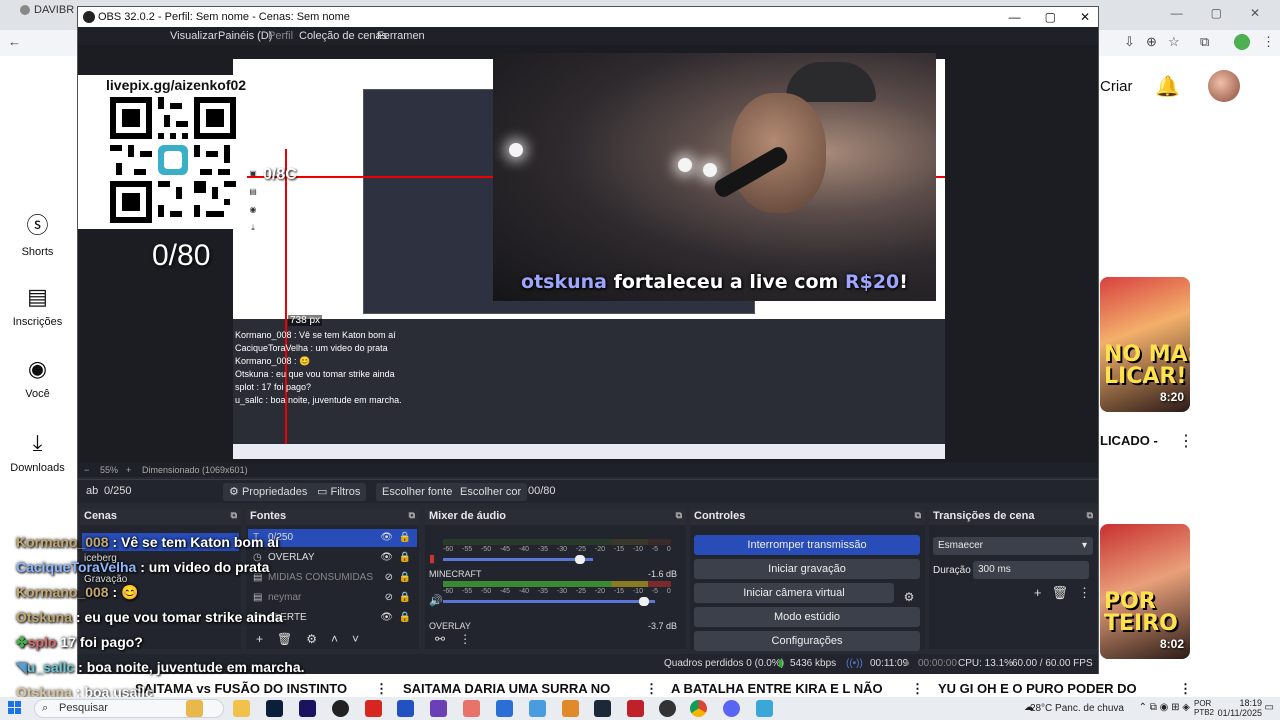 The width and height of the screenshot is (1280, 720). What do you see at coordinates (1037, 688) in the screenshot?
I see `video-title: YU GI OH E O PURO PODER DO` at bounding box center [1037, 688].